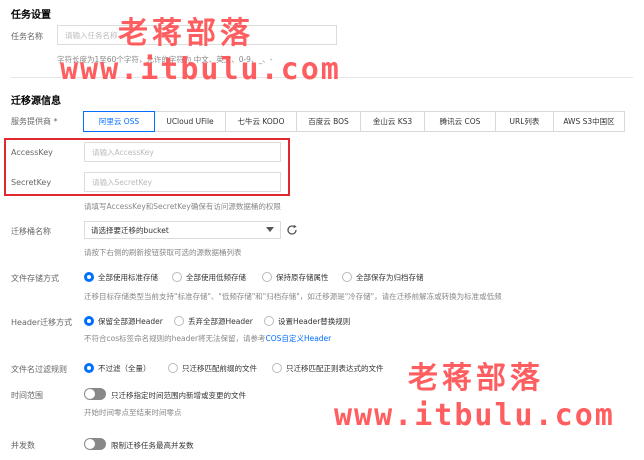 The width and height of the screenshot is (644, 460). What do you see at coordinates (27, 36) in the screenshot?
I see `task-name-label: 任务名称` at bounding box center [27, 36].